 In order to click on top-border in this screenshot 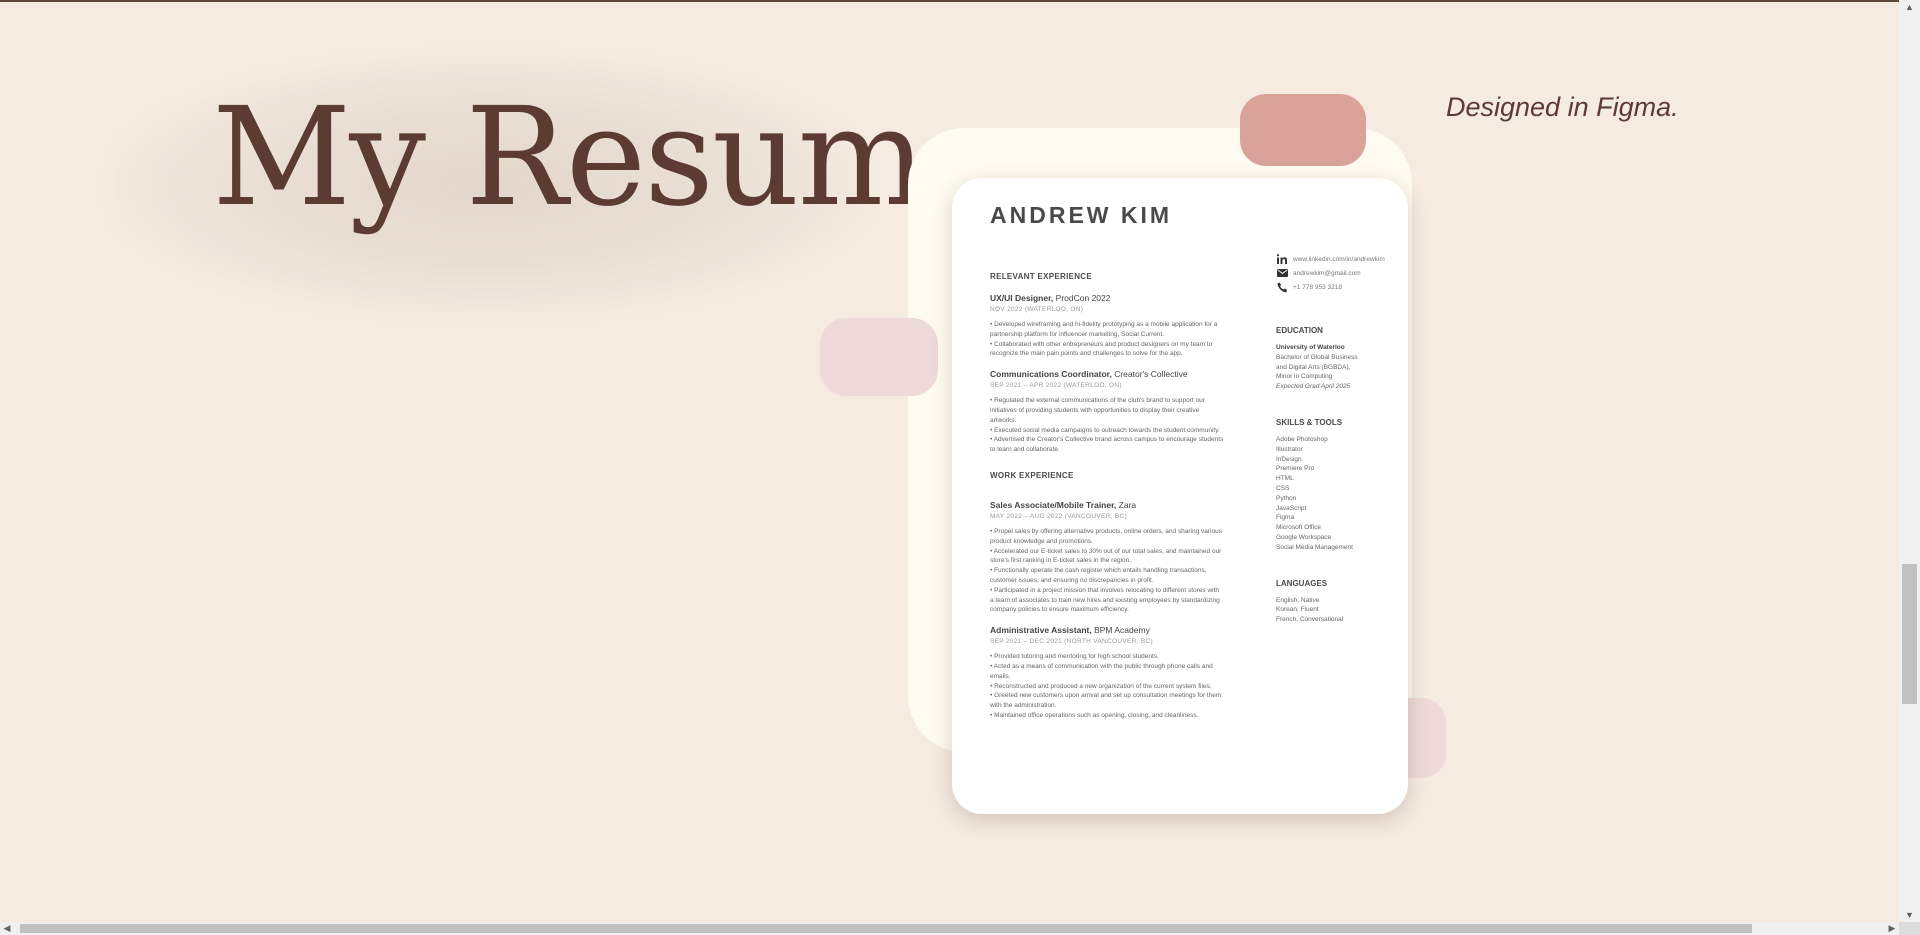, I will do `click(960, 1)`.